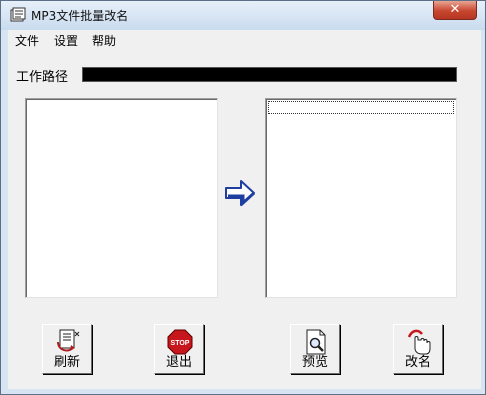 The height and width of the screenshot is (395, 486). I want to click on path-label: 工作路径, so click(42, 77).